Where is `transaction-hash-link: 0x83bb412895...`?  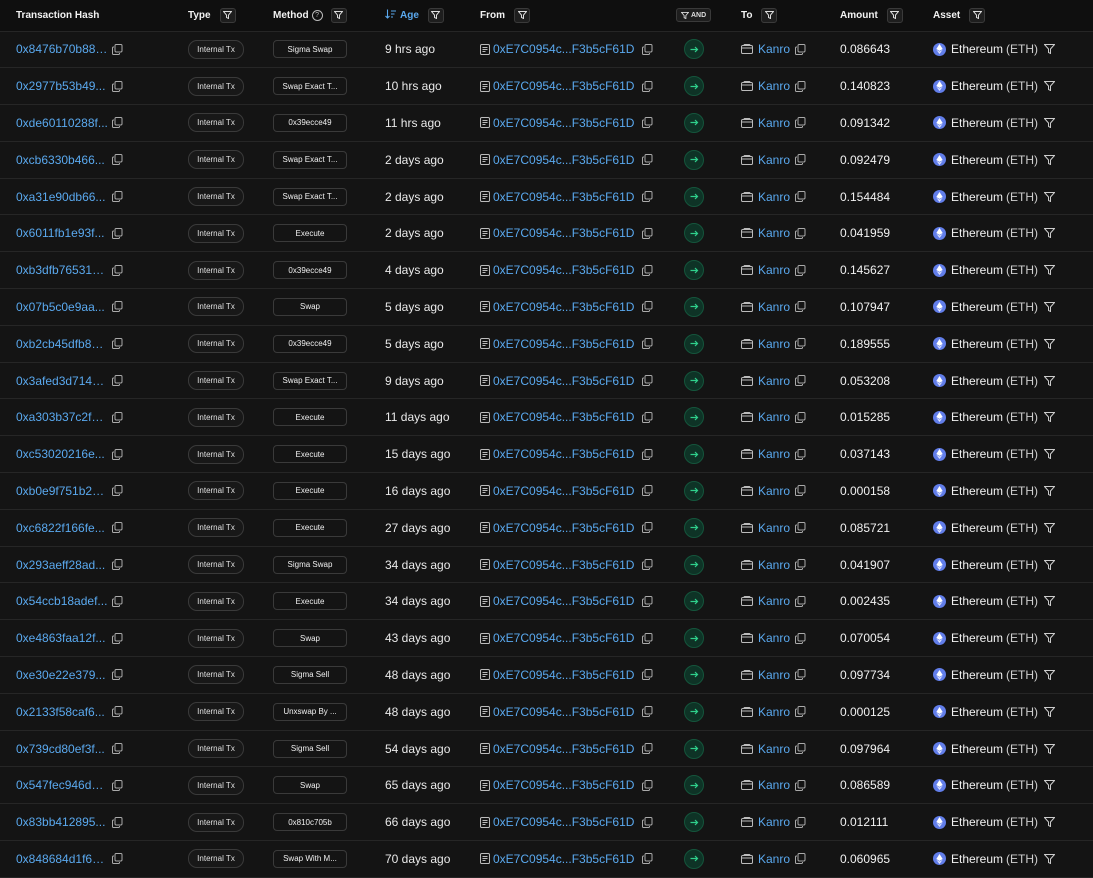
transaction-hash-link: 0x83bb412895... is located at coordinates (62, 822).